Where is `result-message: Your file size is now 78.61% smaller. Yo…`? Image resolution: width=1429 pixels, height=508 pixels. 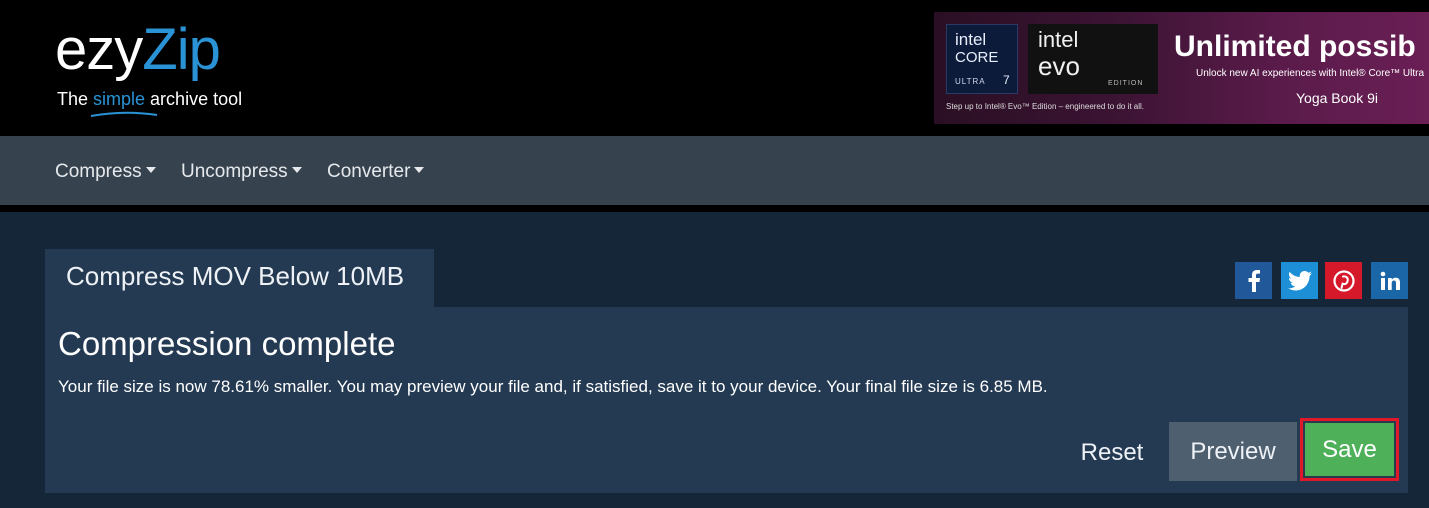 result-message: Your file size is now 78.61% smaller. Yo… is located at coordinates (553, 386).